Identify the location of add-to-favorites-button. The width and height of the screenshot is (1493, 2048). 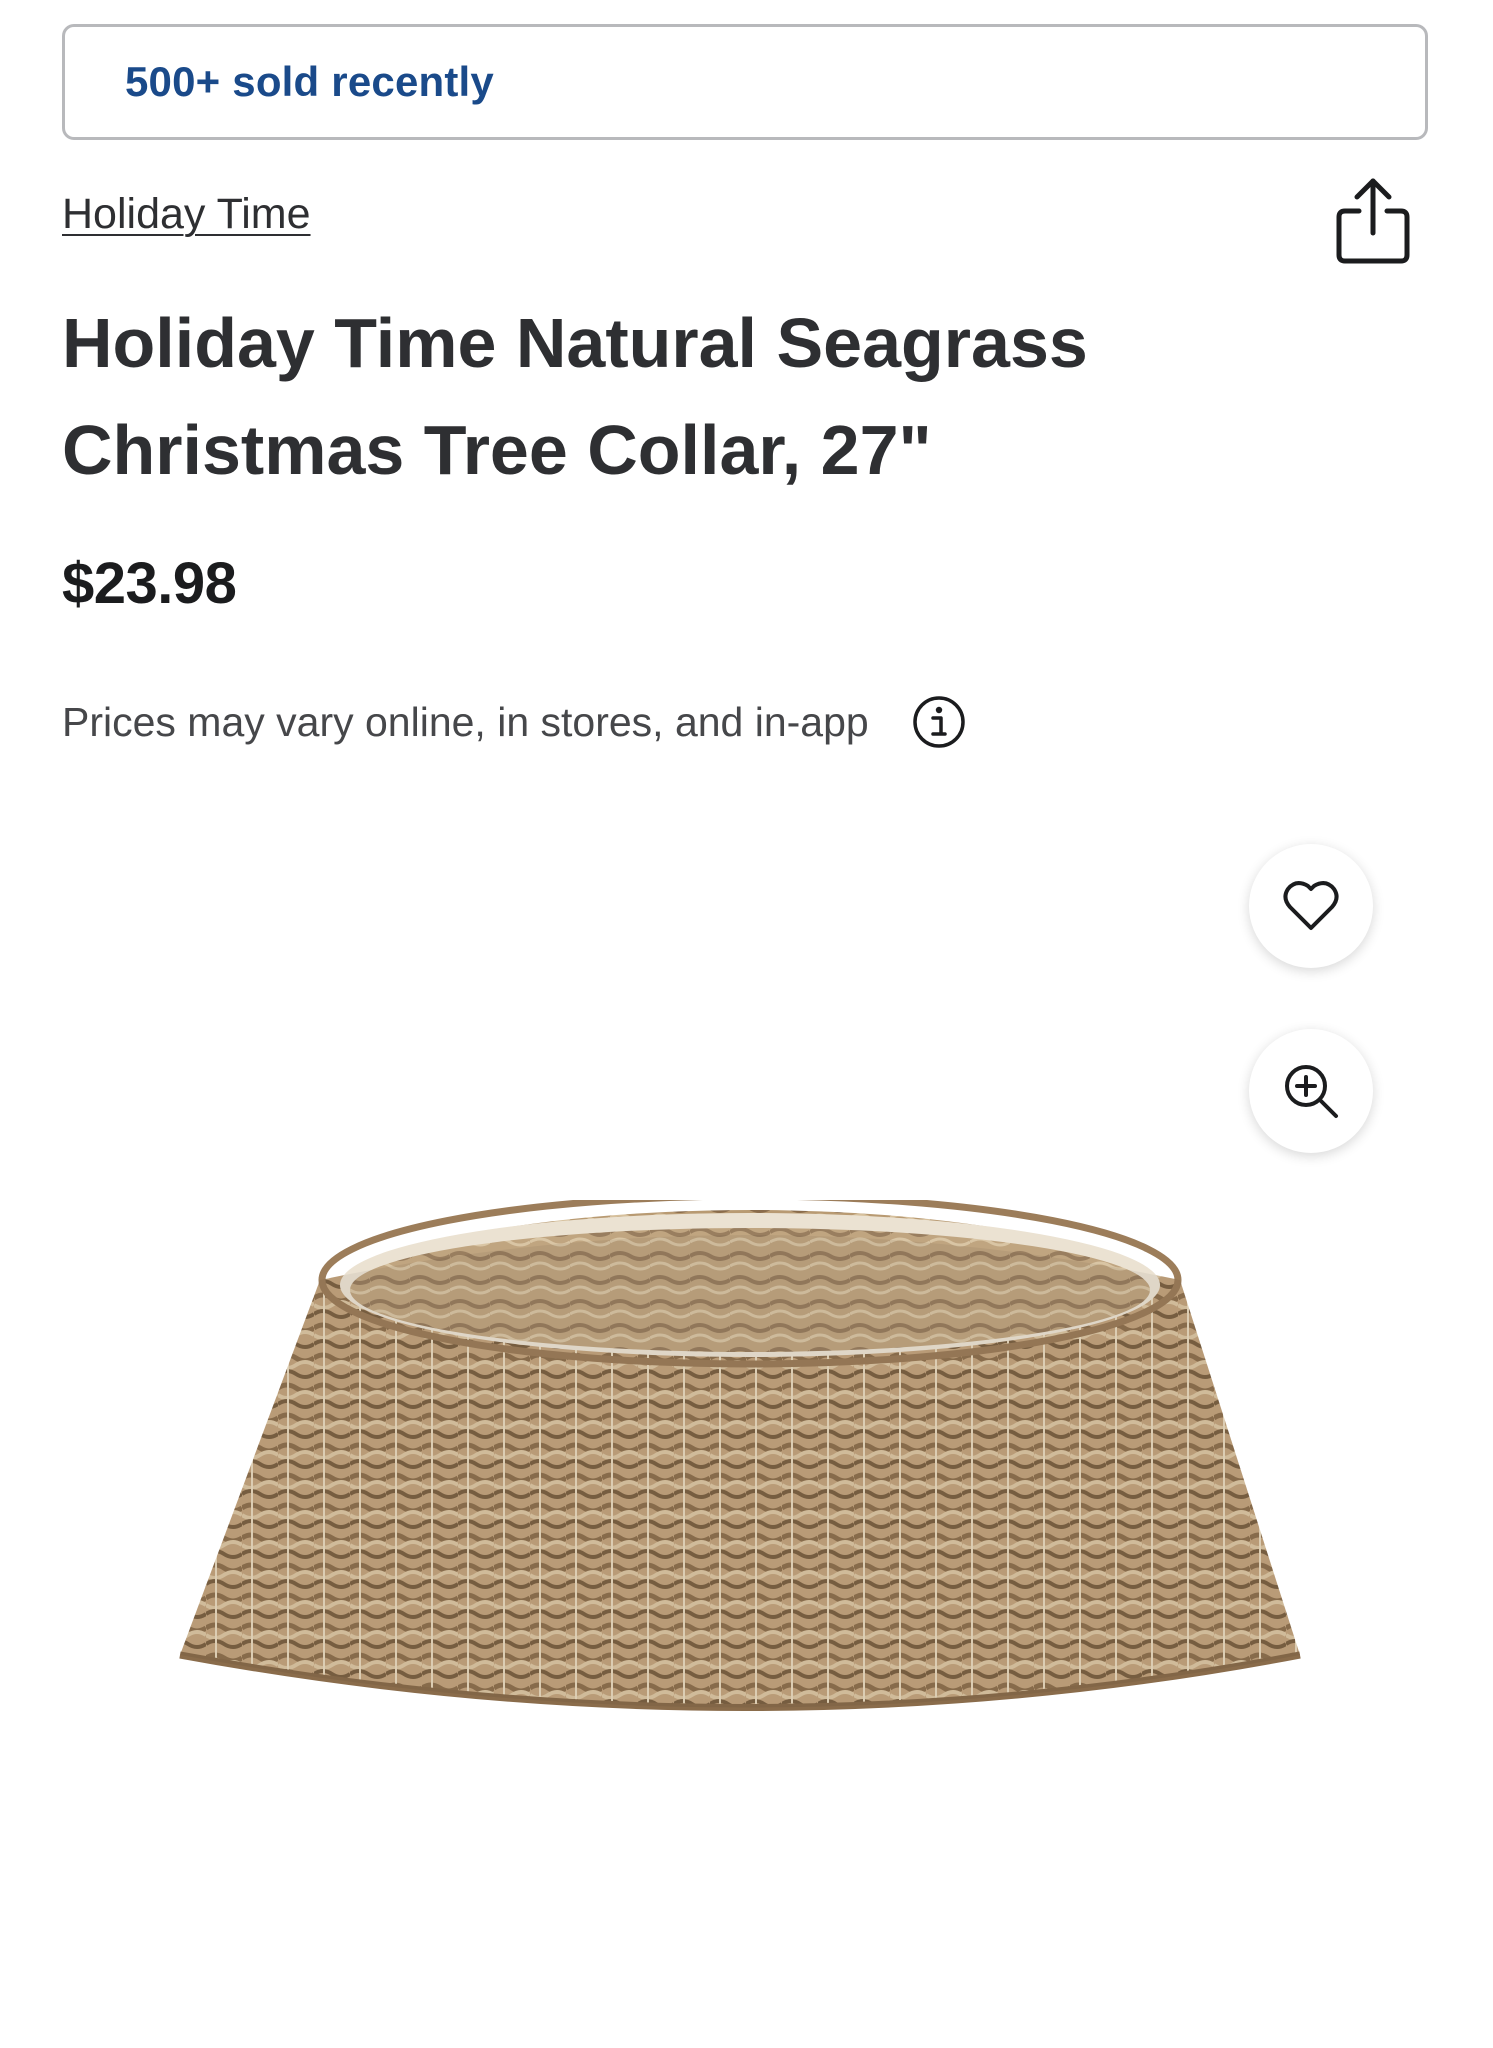
(1311, 906).